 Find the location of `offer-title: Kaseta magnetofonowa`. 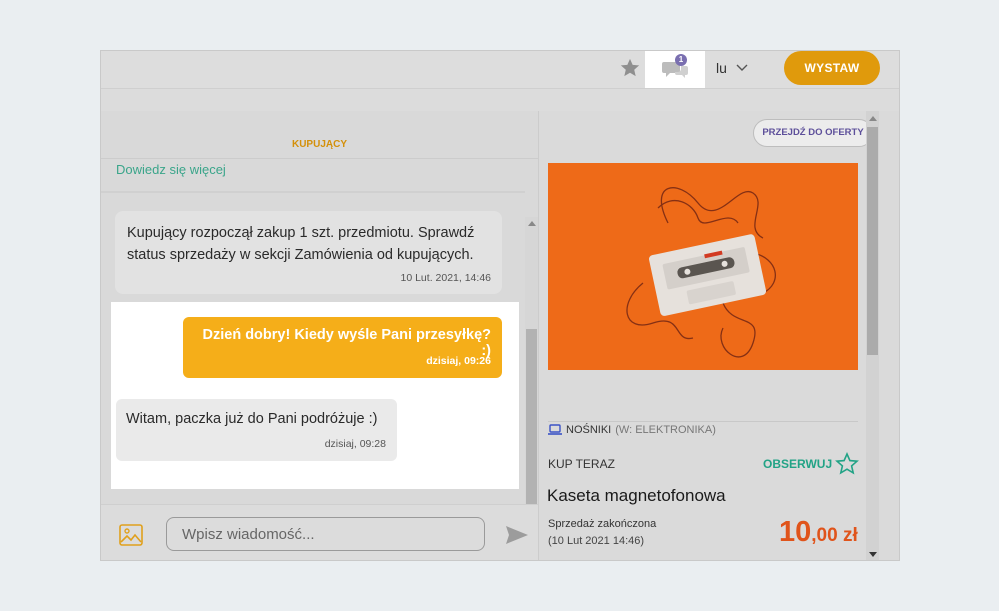

offer-title: Kaseta magnetofonowa is located at coordinates (636, 496).